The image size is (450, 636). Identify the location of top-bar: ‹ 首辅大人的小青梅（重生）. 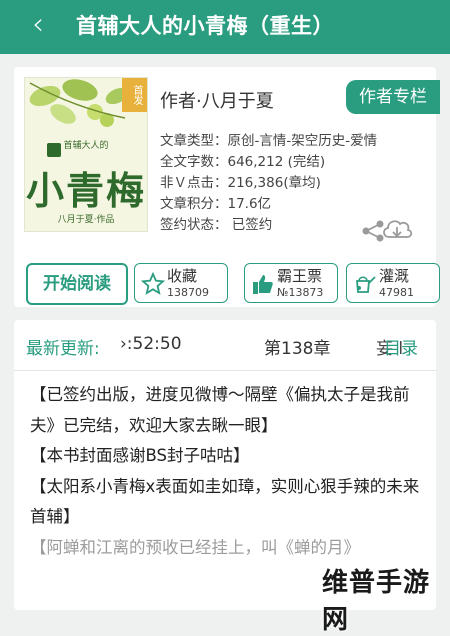
(225, 27).